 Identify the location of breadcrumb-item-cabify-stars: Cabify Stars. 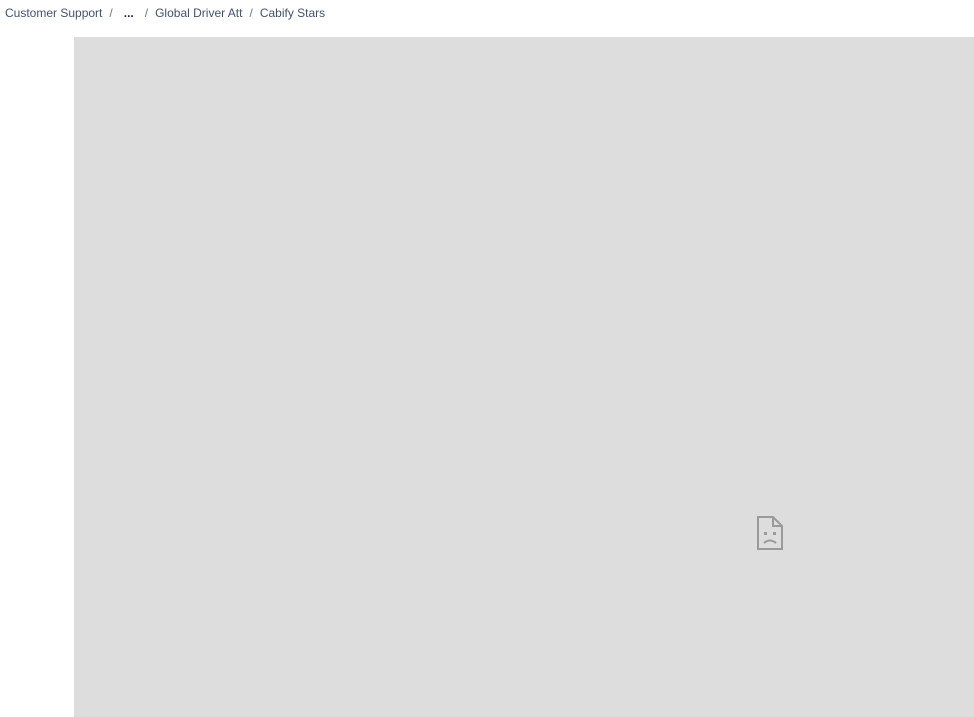
(292, 13).